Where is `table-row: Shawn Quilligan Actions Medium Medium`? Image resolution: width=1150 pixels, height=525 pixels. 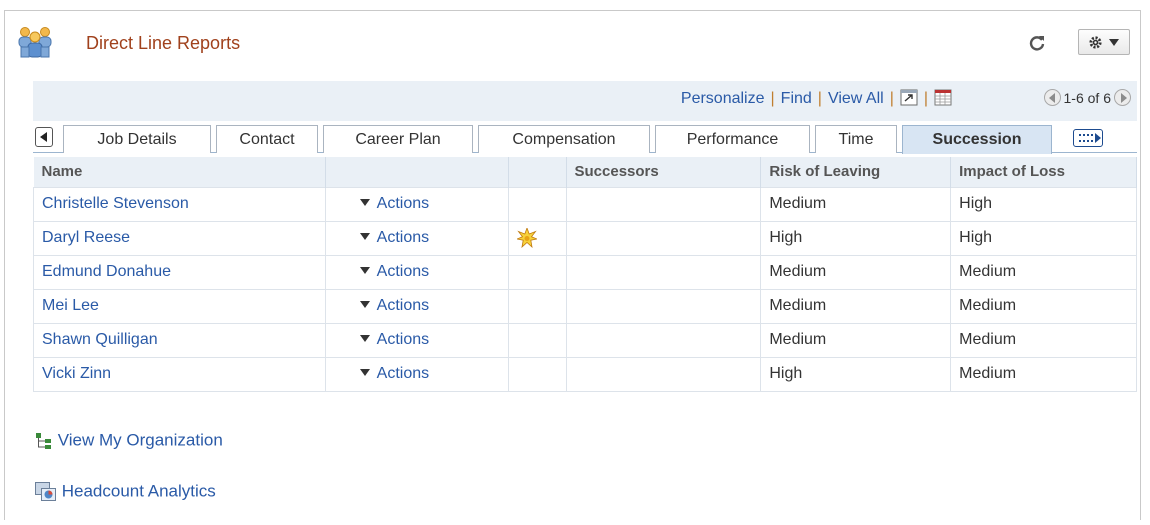
table-row: Shawn Quilligan Actions Medium Medium is located at coordinates (585, 340).